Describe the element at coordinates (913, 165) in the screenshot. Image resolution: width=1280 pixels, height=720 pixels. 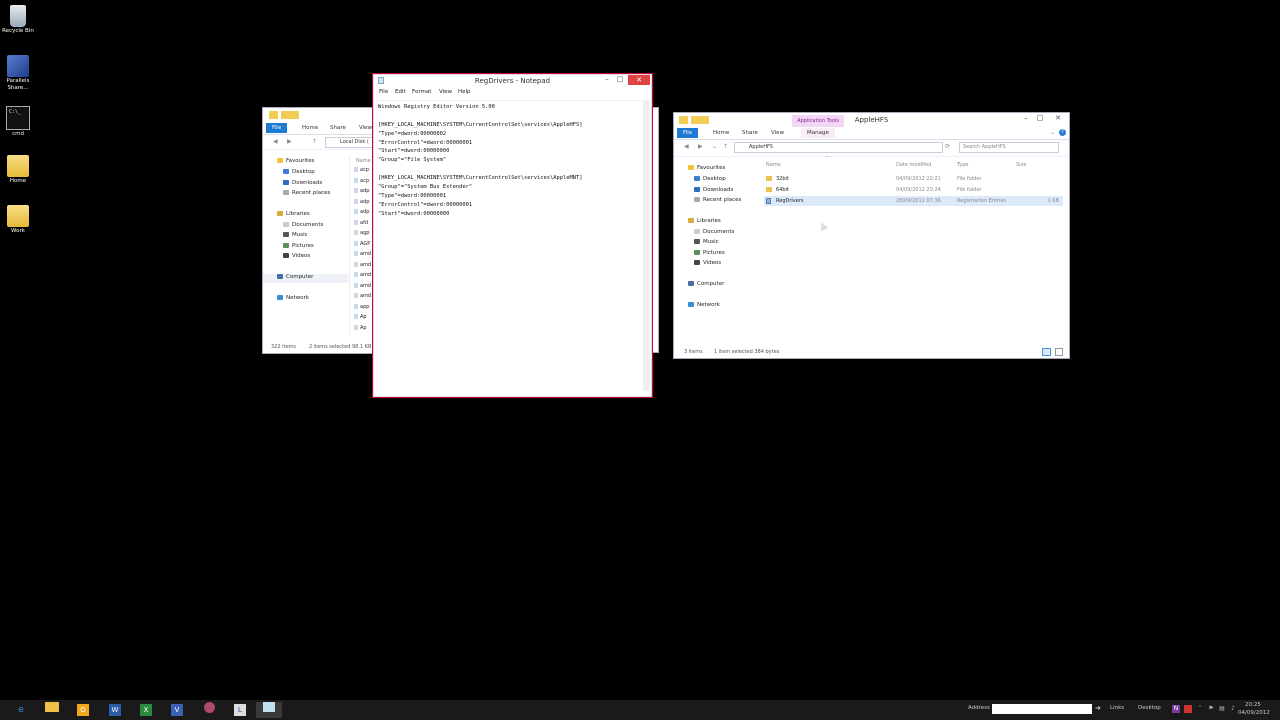
I see `column-header-date: Date modified` at that location.